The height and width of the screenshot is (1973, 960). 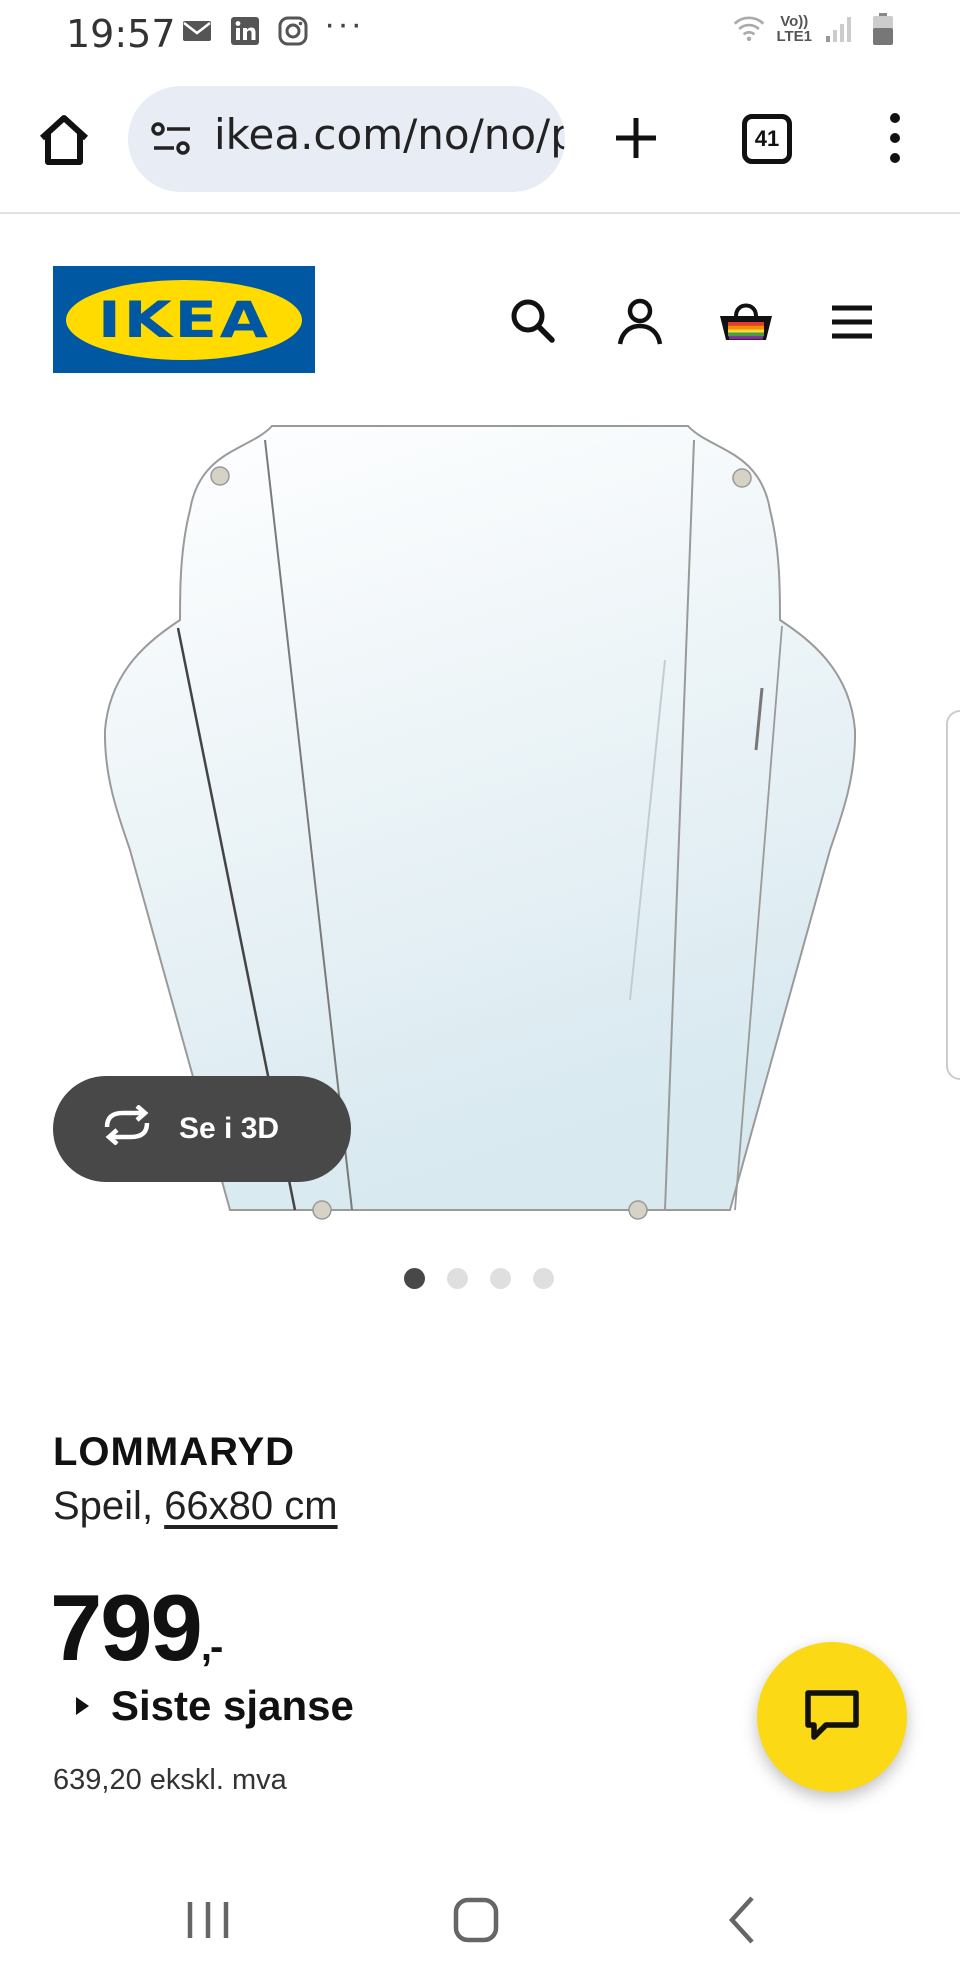 I want to click on product-description: Speil, 66x80 cm, so click(x=195, y=1506).